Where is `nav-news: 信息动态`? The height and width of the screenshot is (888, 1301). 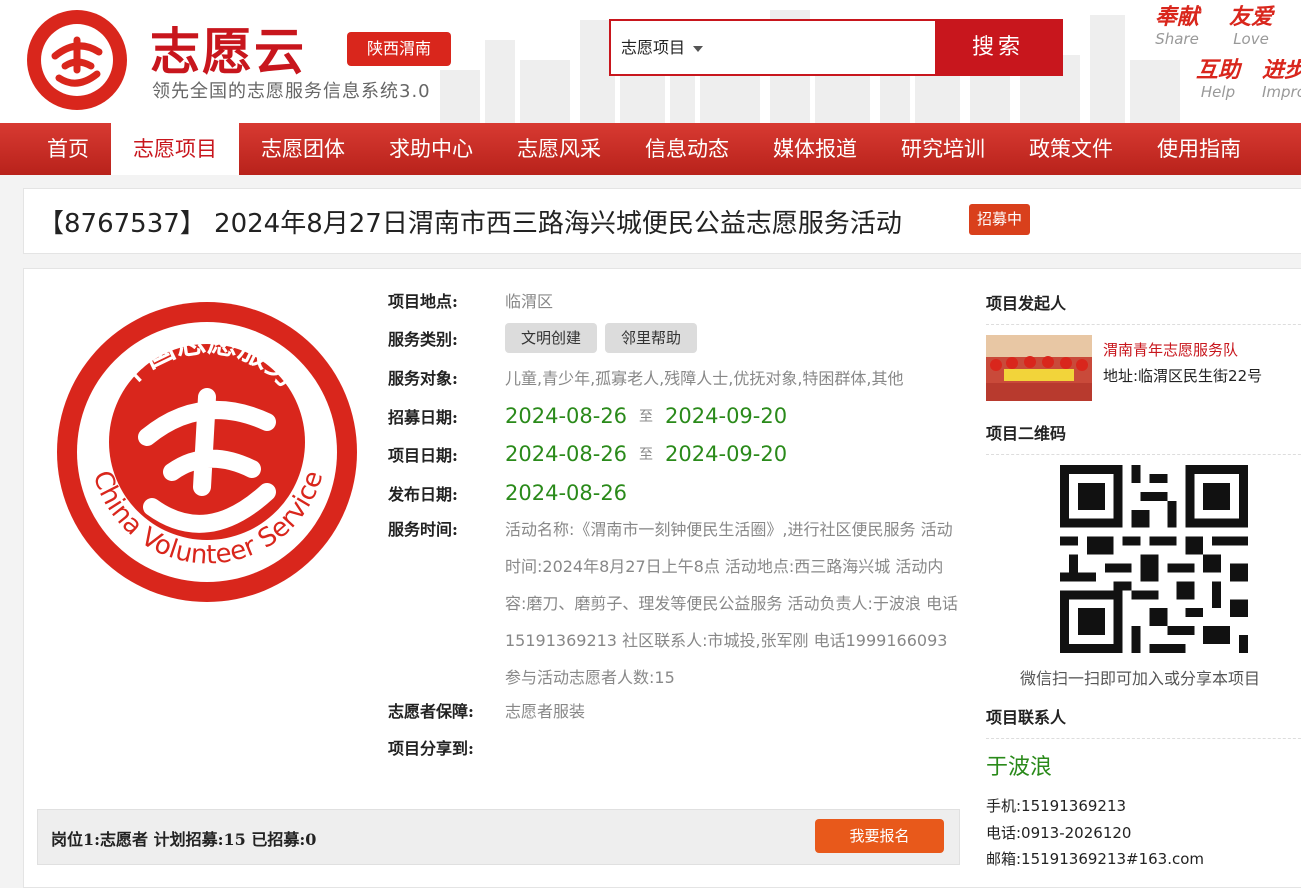 nav-news: 信息动态 is located at coordinates (687, 149).